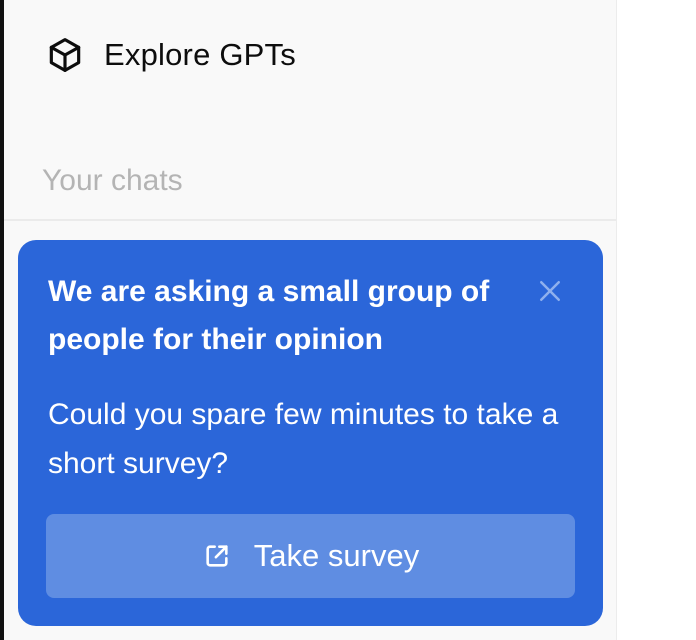  What do you see at coordinates (65, 55) in the screenshot?
I see `cube-icon` at bounding box center [65, 55].